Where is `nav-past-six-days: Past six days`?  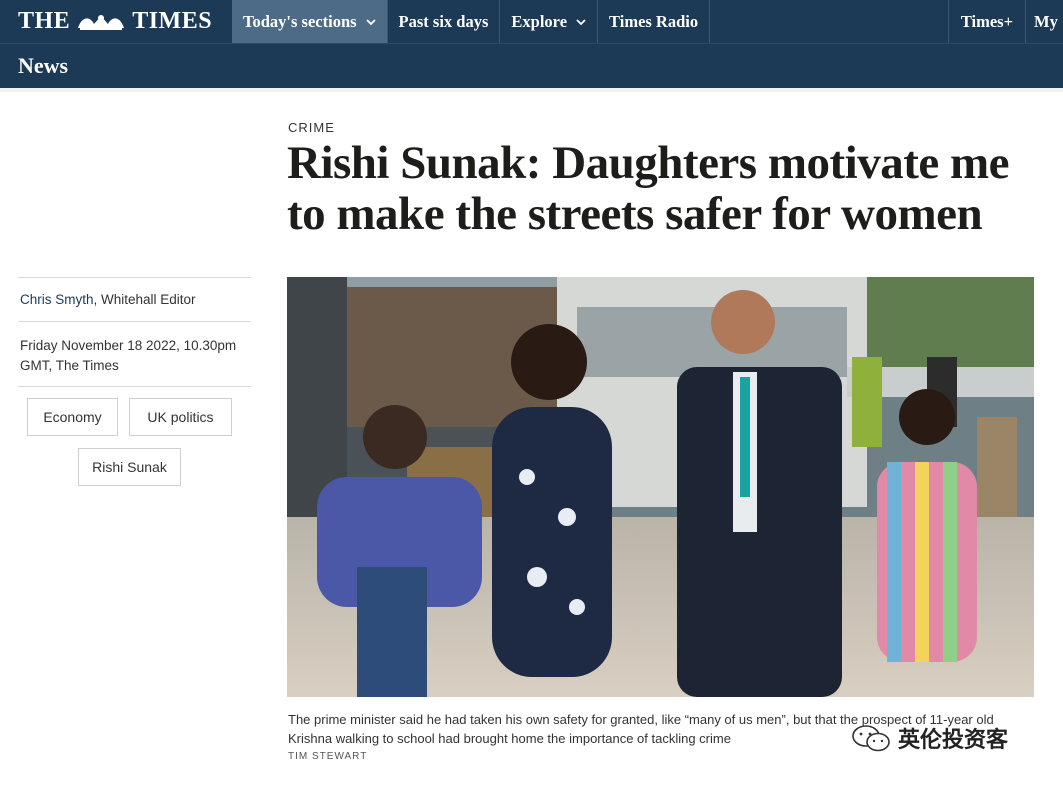 nav-past-six-days: Past six days is located at coordinates (444, 21).